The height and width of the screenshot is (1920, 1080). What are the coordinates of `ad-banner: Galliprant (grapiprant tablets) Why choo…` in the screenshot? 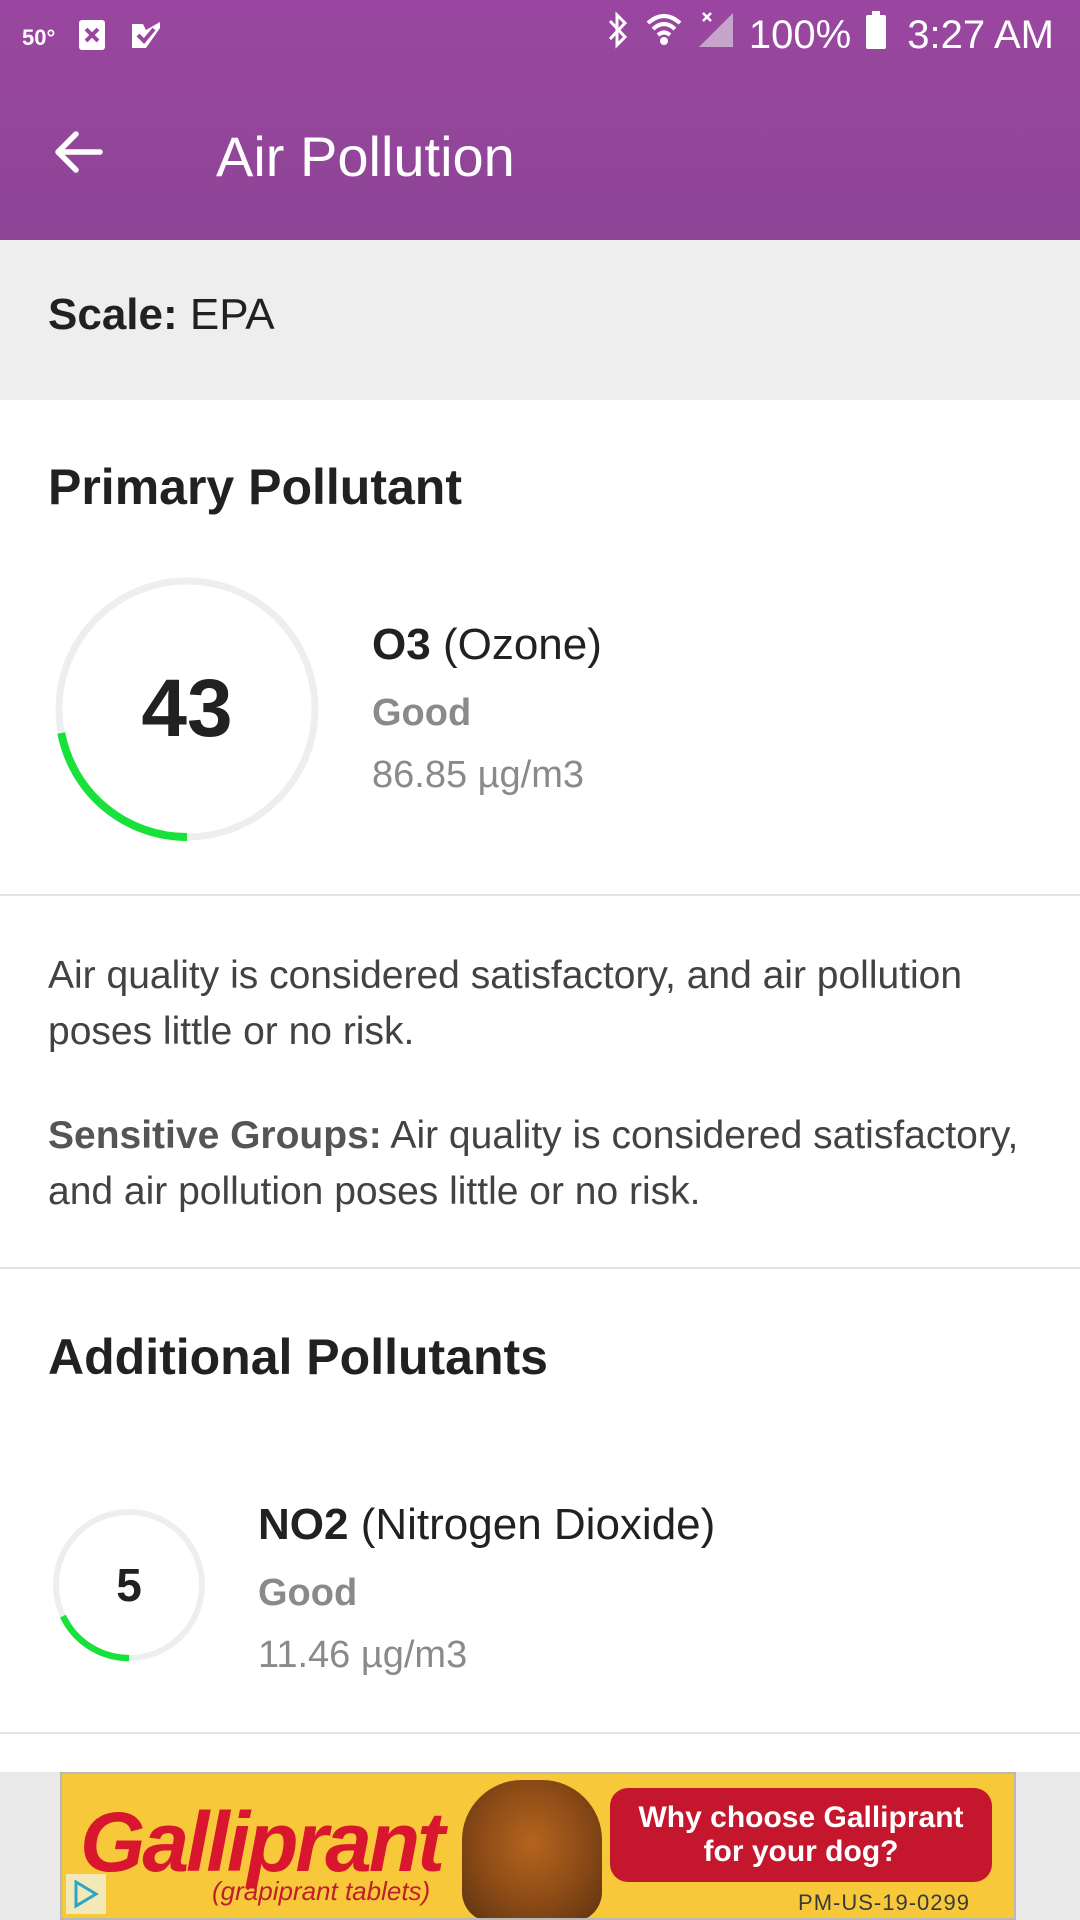 It's located at (538, 1846).